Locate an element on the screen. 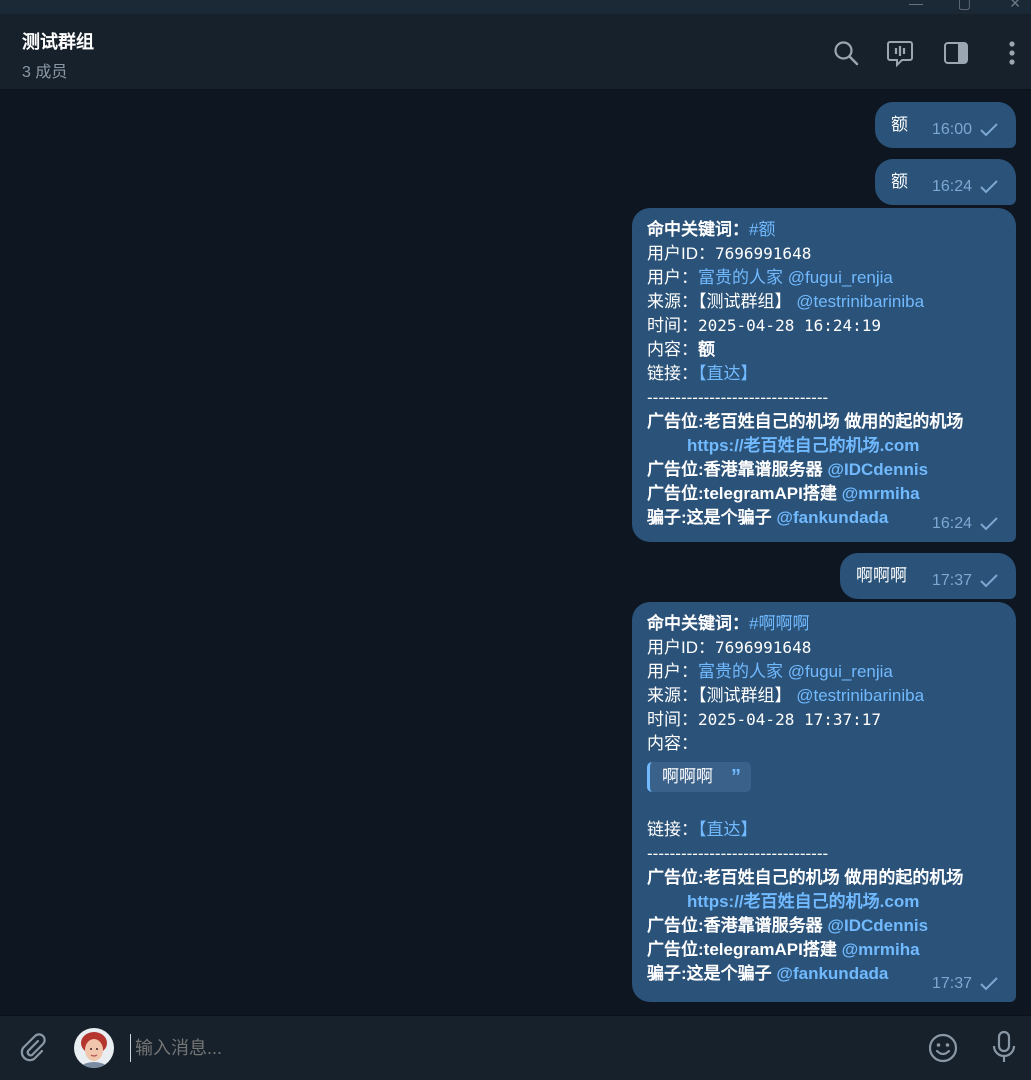 The width and height of the screenshot is (1031, 1080). title-bar: — ▢ ✕ is located at coordinates (515, 7).